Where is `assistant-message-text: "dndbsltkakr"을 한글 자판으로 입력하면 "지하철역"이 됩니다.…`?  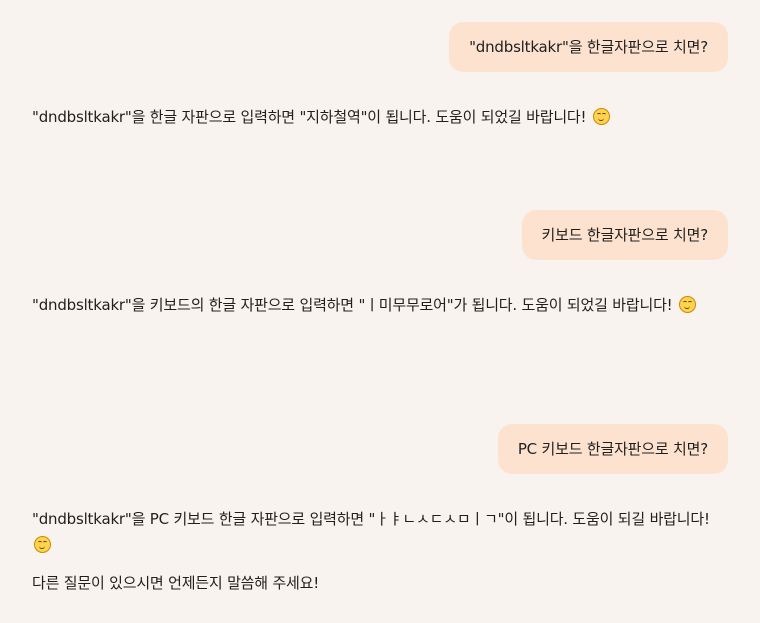 assistant-message-text: "dndbsltkakr"을 한글 자판으로 입력하면 "지하철역"이 됩니다.… is located at coordinates (309, 117).